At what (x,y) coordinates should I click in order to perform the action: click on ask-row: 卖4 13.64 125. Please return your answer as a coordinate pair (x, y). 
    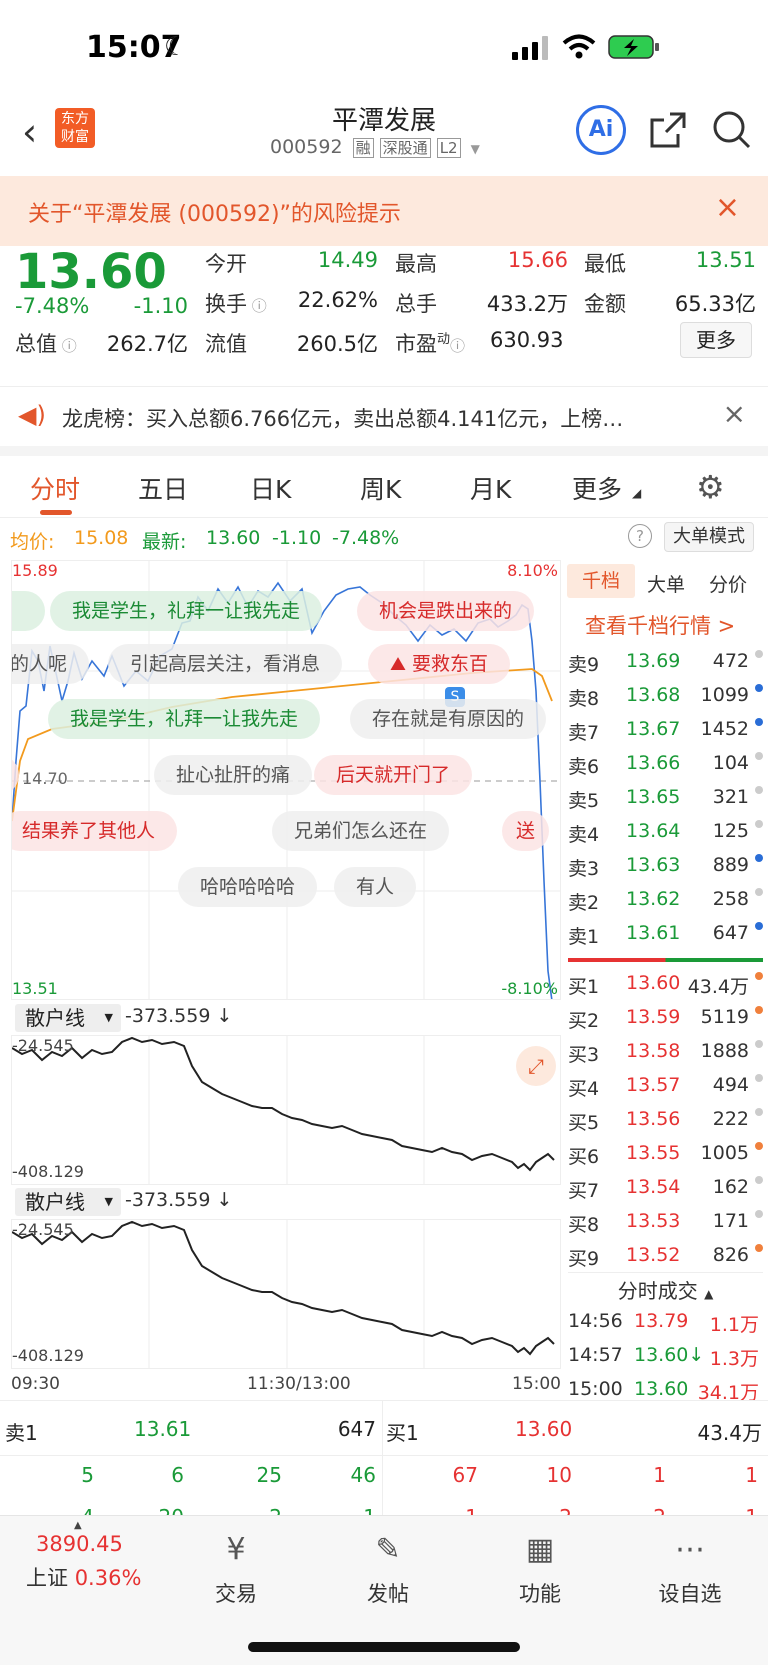
    Looking at the image, I should click on (665, 833).